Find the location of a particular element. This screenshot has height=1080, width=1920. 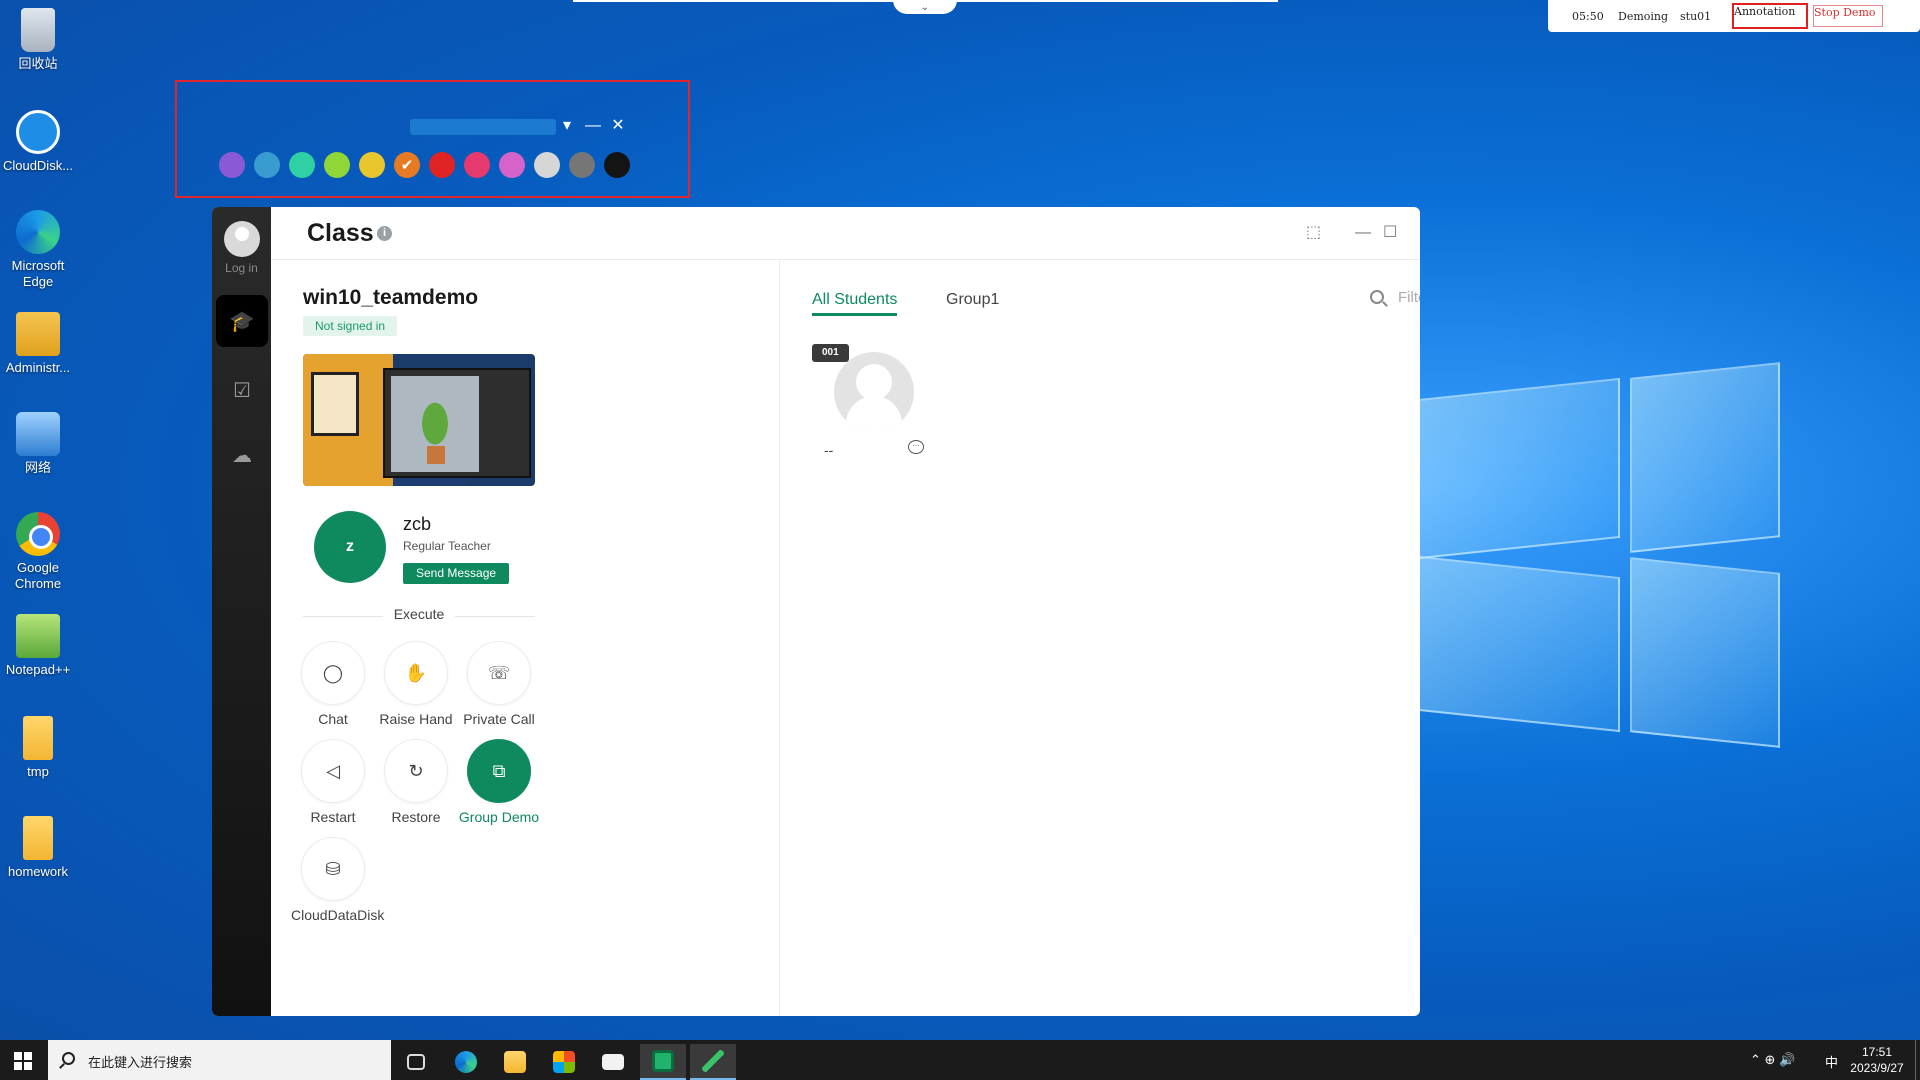

rail-item-tasks: ☑ is located at coordinates (242, 390).